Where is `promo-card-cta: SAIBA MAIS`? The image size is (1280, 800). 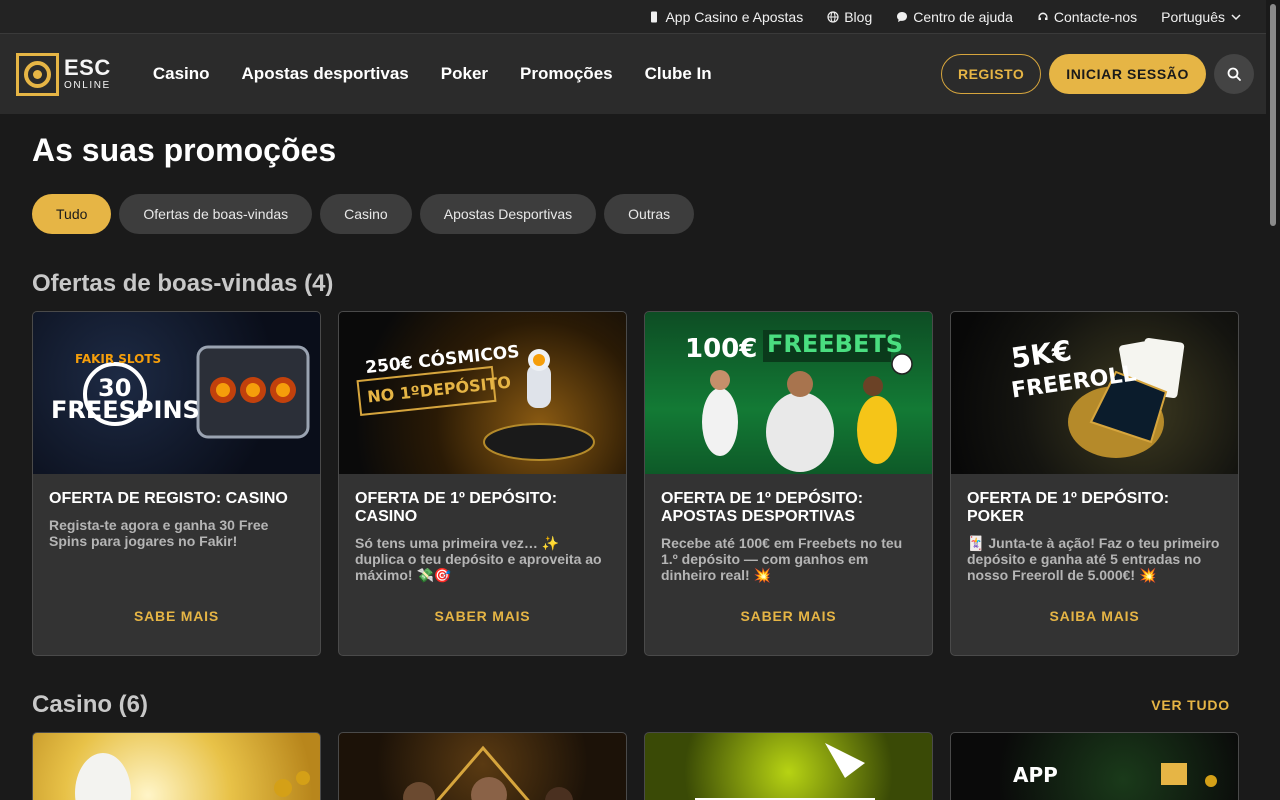 promo-card-cta: SAIBA MAIS is located at coordinates (1094, 616).